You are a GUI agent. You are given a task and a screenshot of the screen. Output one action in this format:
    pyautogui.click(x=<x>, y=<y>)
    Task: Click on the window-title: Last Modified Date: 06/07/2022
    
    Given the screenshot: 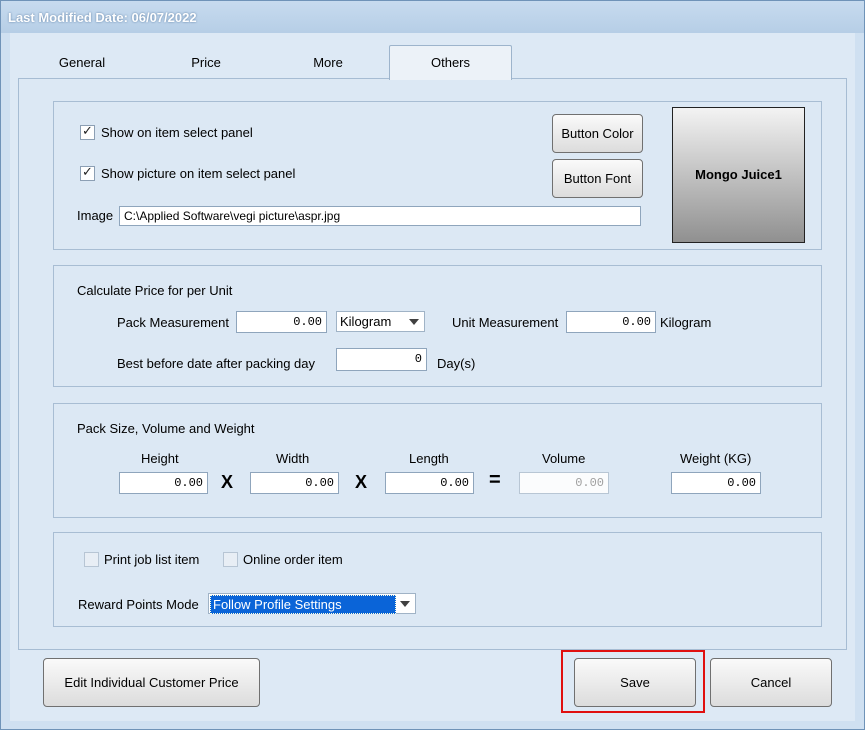 What is the action you would take?
    pyautogui.click(x=102, y=17)
    